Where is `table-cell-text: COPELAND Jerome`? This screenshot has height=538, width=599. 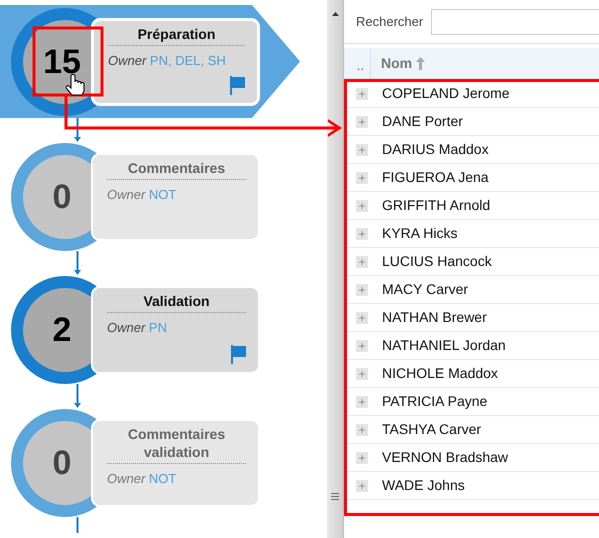
table-cell-text: COPELAND Jerome is located at coordinates (446, 93).